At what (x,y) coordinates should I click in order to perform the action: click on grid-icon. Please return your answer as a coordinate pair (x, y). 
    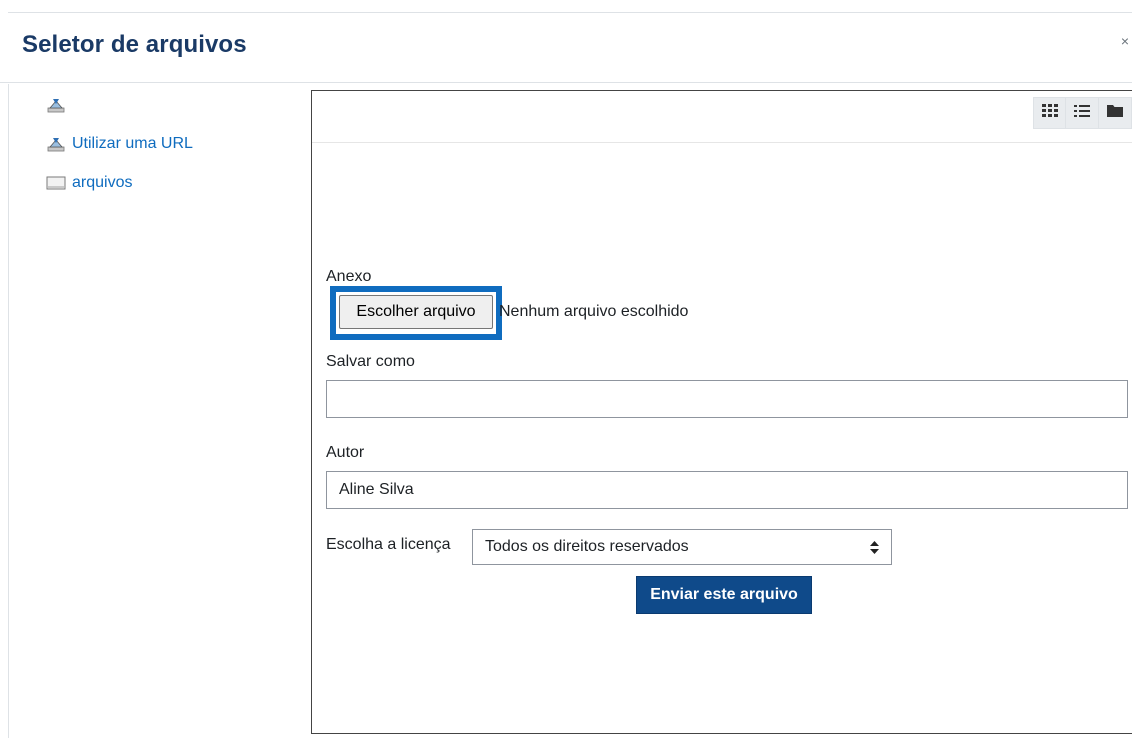
    Looking at the image, I should click on (1049, 113).